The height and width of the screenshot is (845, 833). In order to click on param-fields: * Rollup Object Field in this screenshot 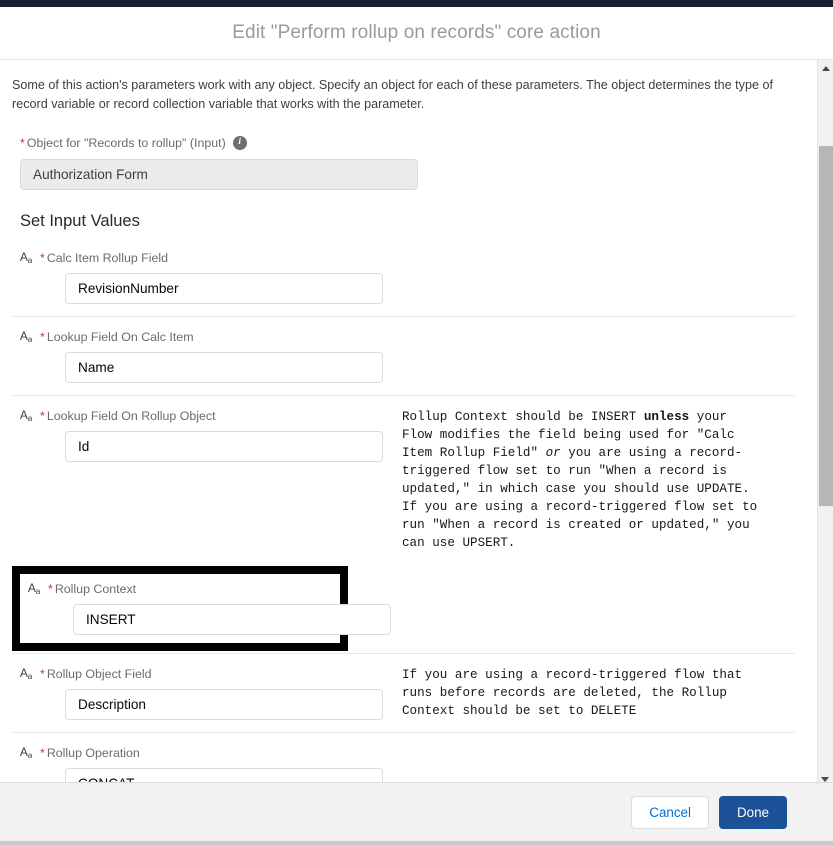, I will do `click(221, 692)`.